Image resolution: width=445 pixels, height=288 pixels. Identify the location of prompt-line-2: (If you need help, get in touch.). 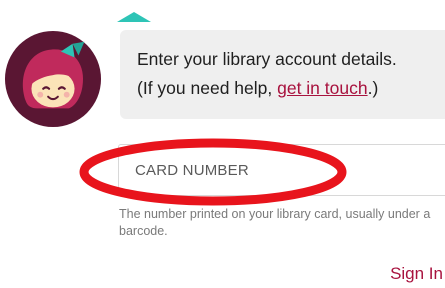
(257, 88).